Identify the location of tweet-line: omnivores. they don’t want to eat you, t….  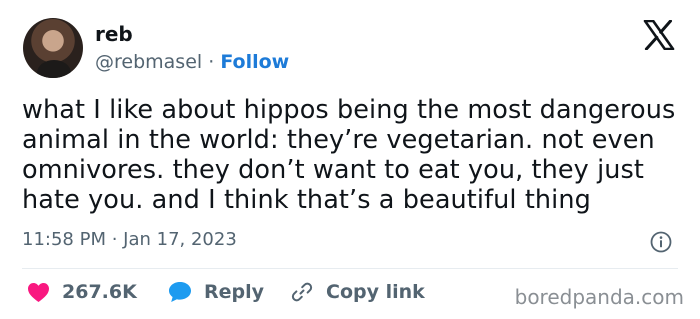
(333, 170).